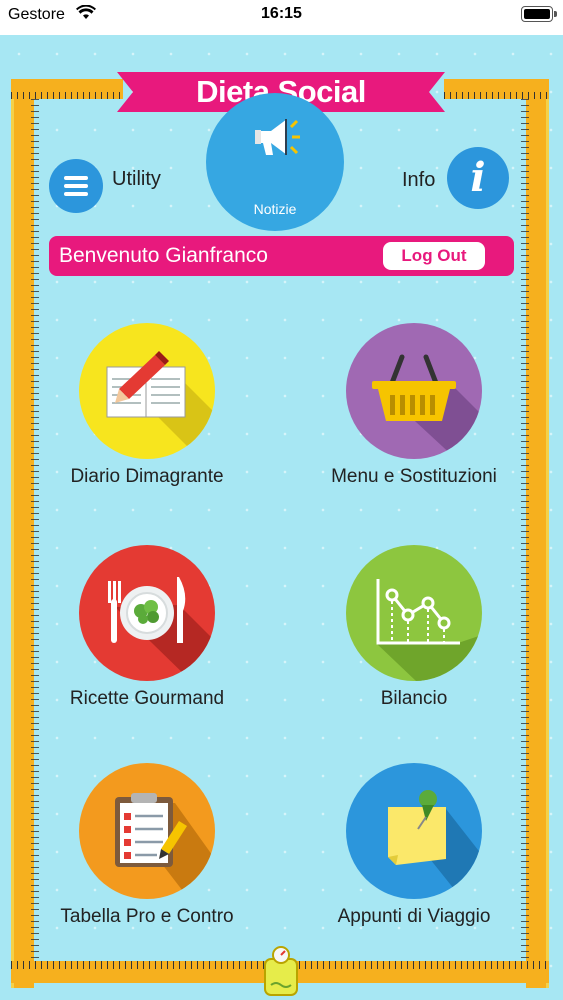  I want to click on tile-tabella-pro-contro: Tabella Pro e Contro, so click(147, 863).